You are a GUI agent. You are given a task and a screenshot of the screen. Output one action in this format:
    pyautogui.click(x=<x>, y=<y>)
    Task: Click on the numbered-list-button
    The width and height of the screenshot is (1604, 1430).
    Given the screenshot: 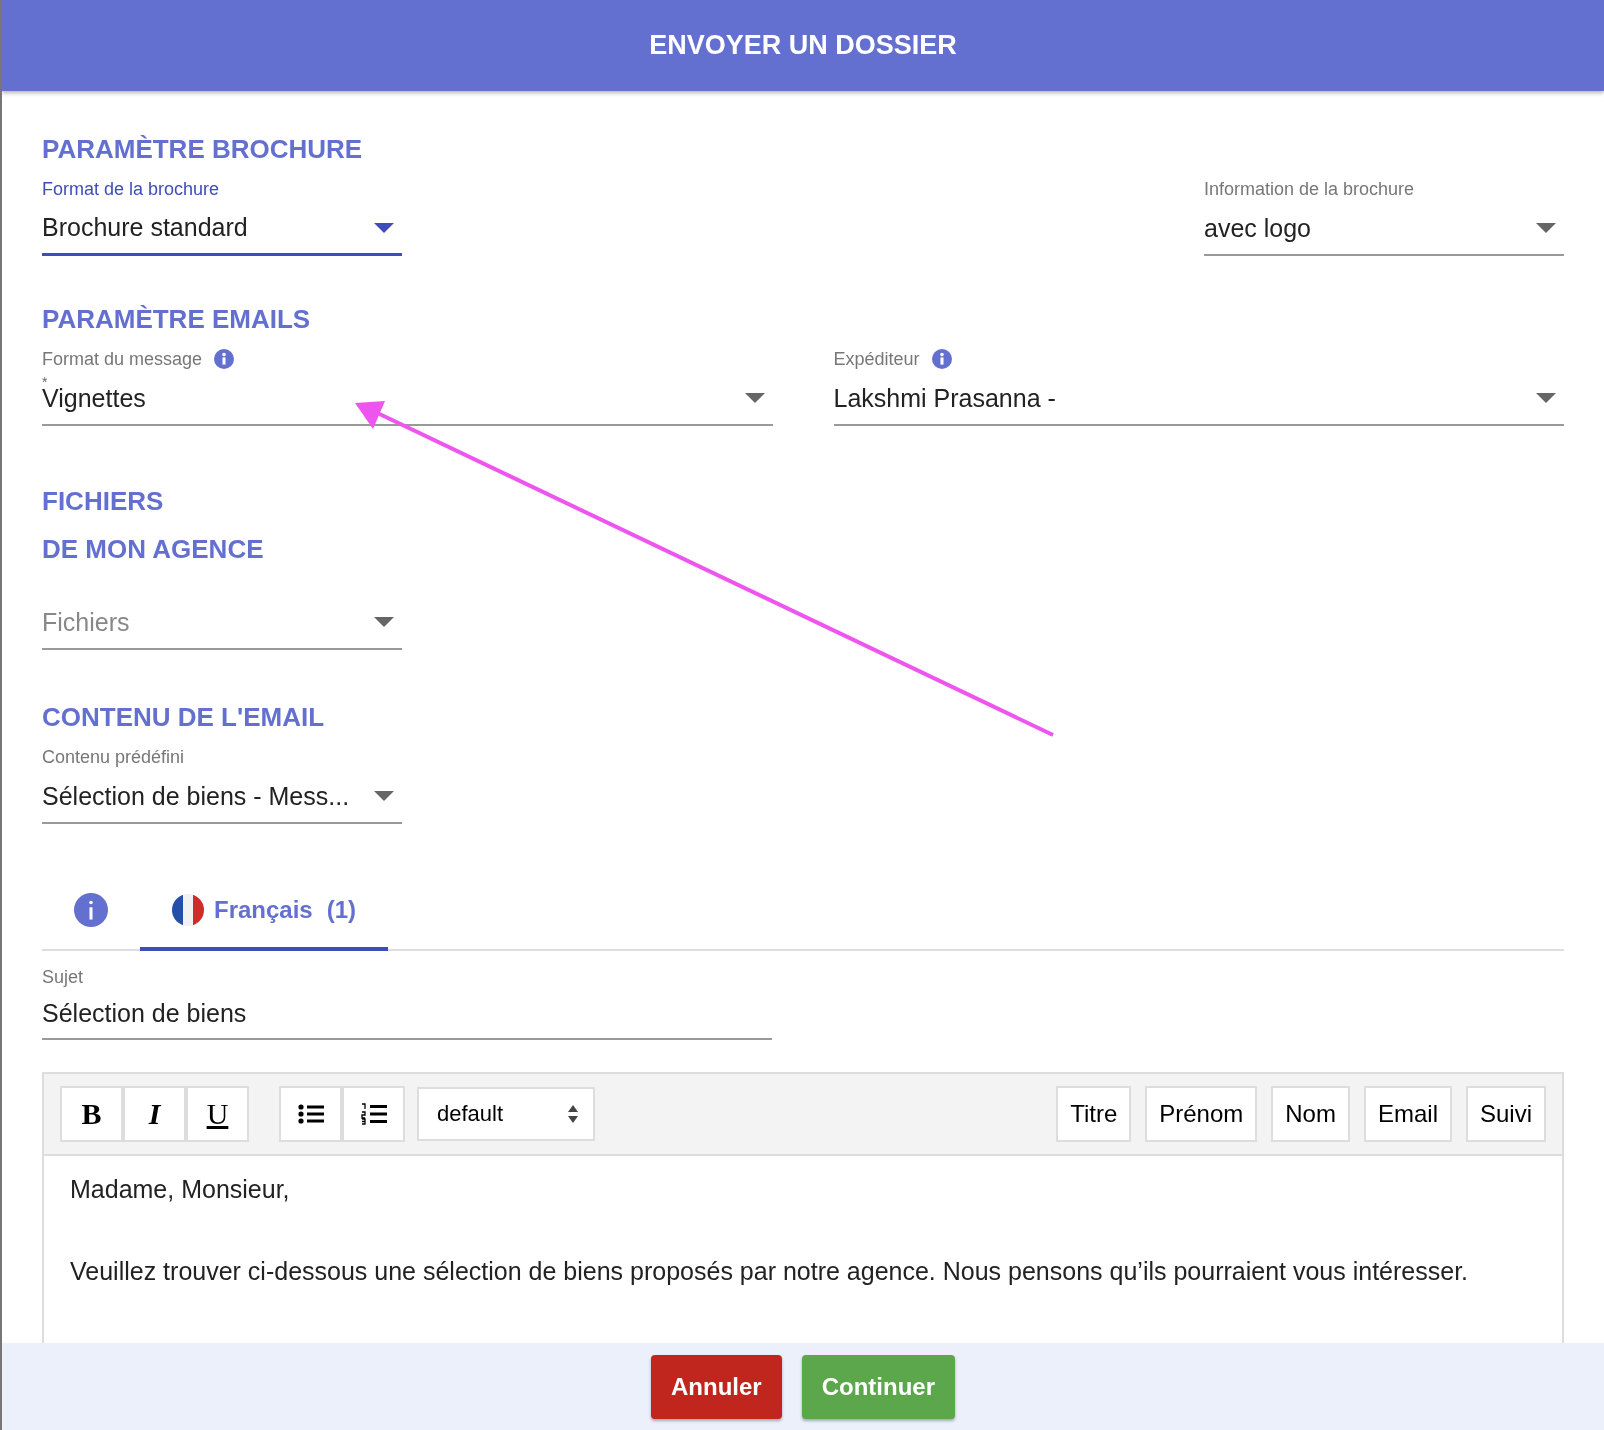 What is the action you would take?
    pyautogui.click(x=373, y=1114)
    